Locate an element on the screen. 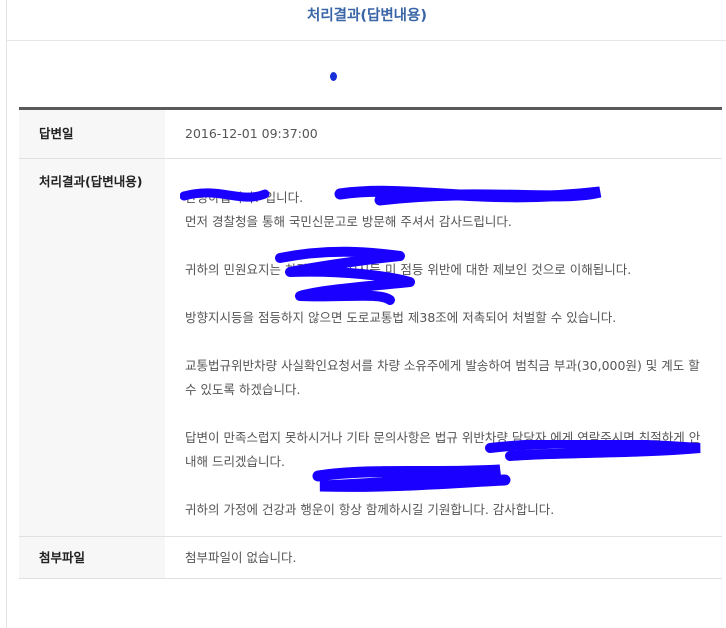  marker-dot is located at coordinates (333, 76).